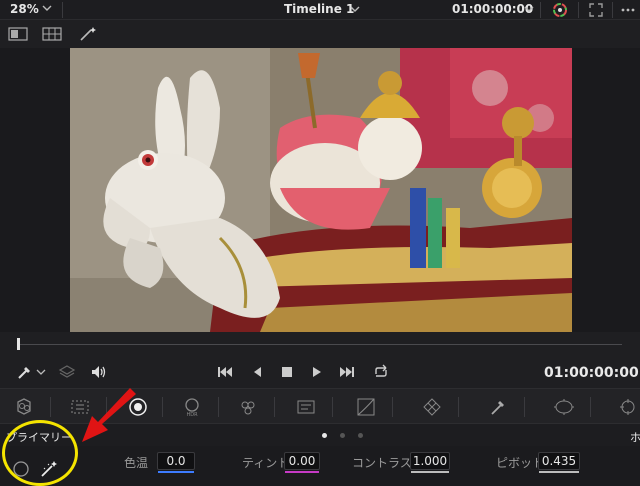 This screenshot has height=486, width=640. What do you see at coordinates (248, 407) in the screenshot?
I see `rgb-mixer-icon` at bounding box center [248, 407].